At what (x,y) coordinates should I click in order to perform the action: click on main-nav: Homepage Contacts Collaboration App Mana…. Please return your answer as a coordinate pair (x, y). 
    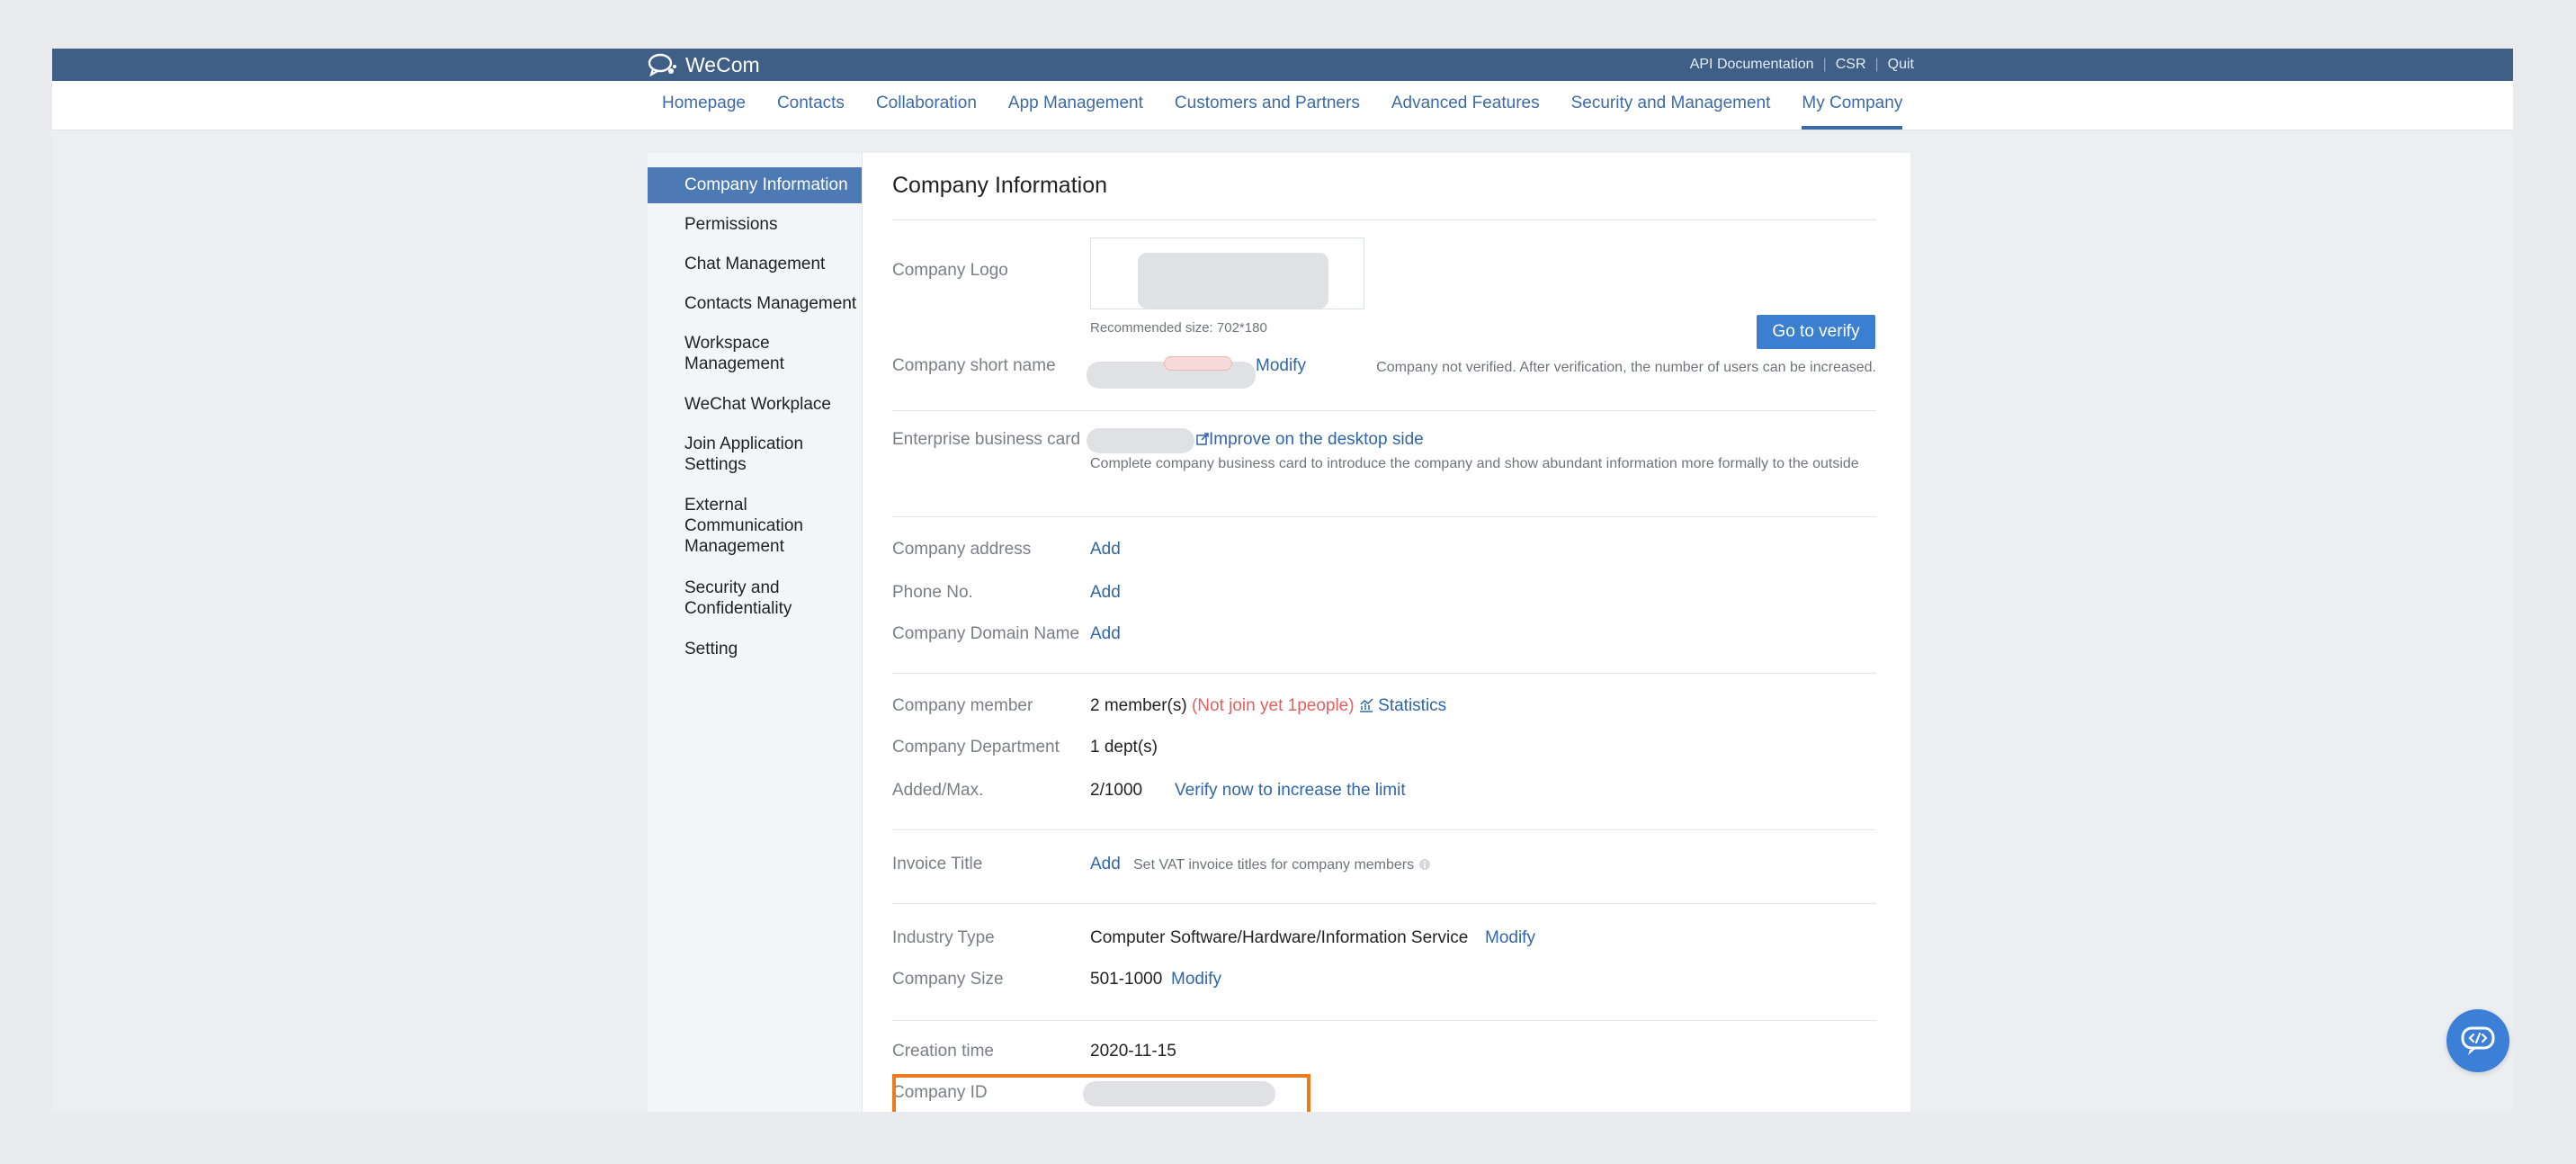
    Looking at the image, I should click on (1282, 105).